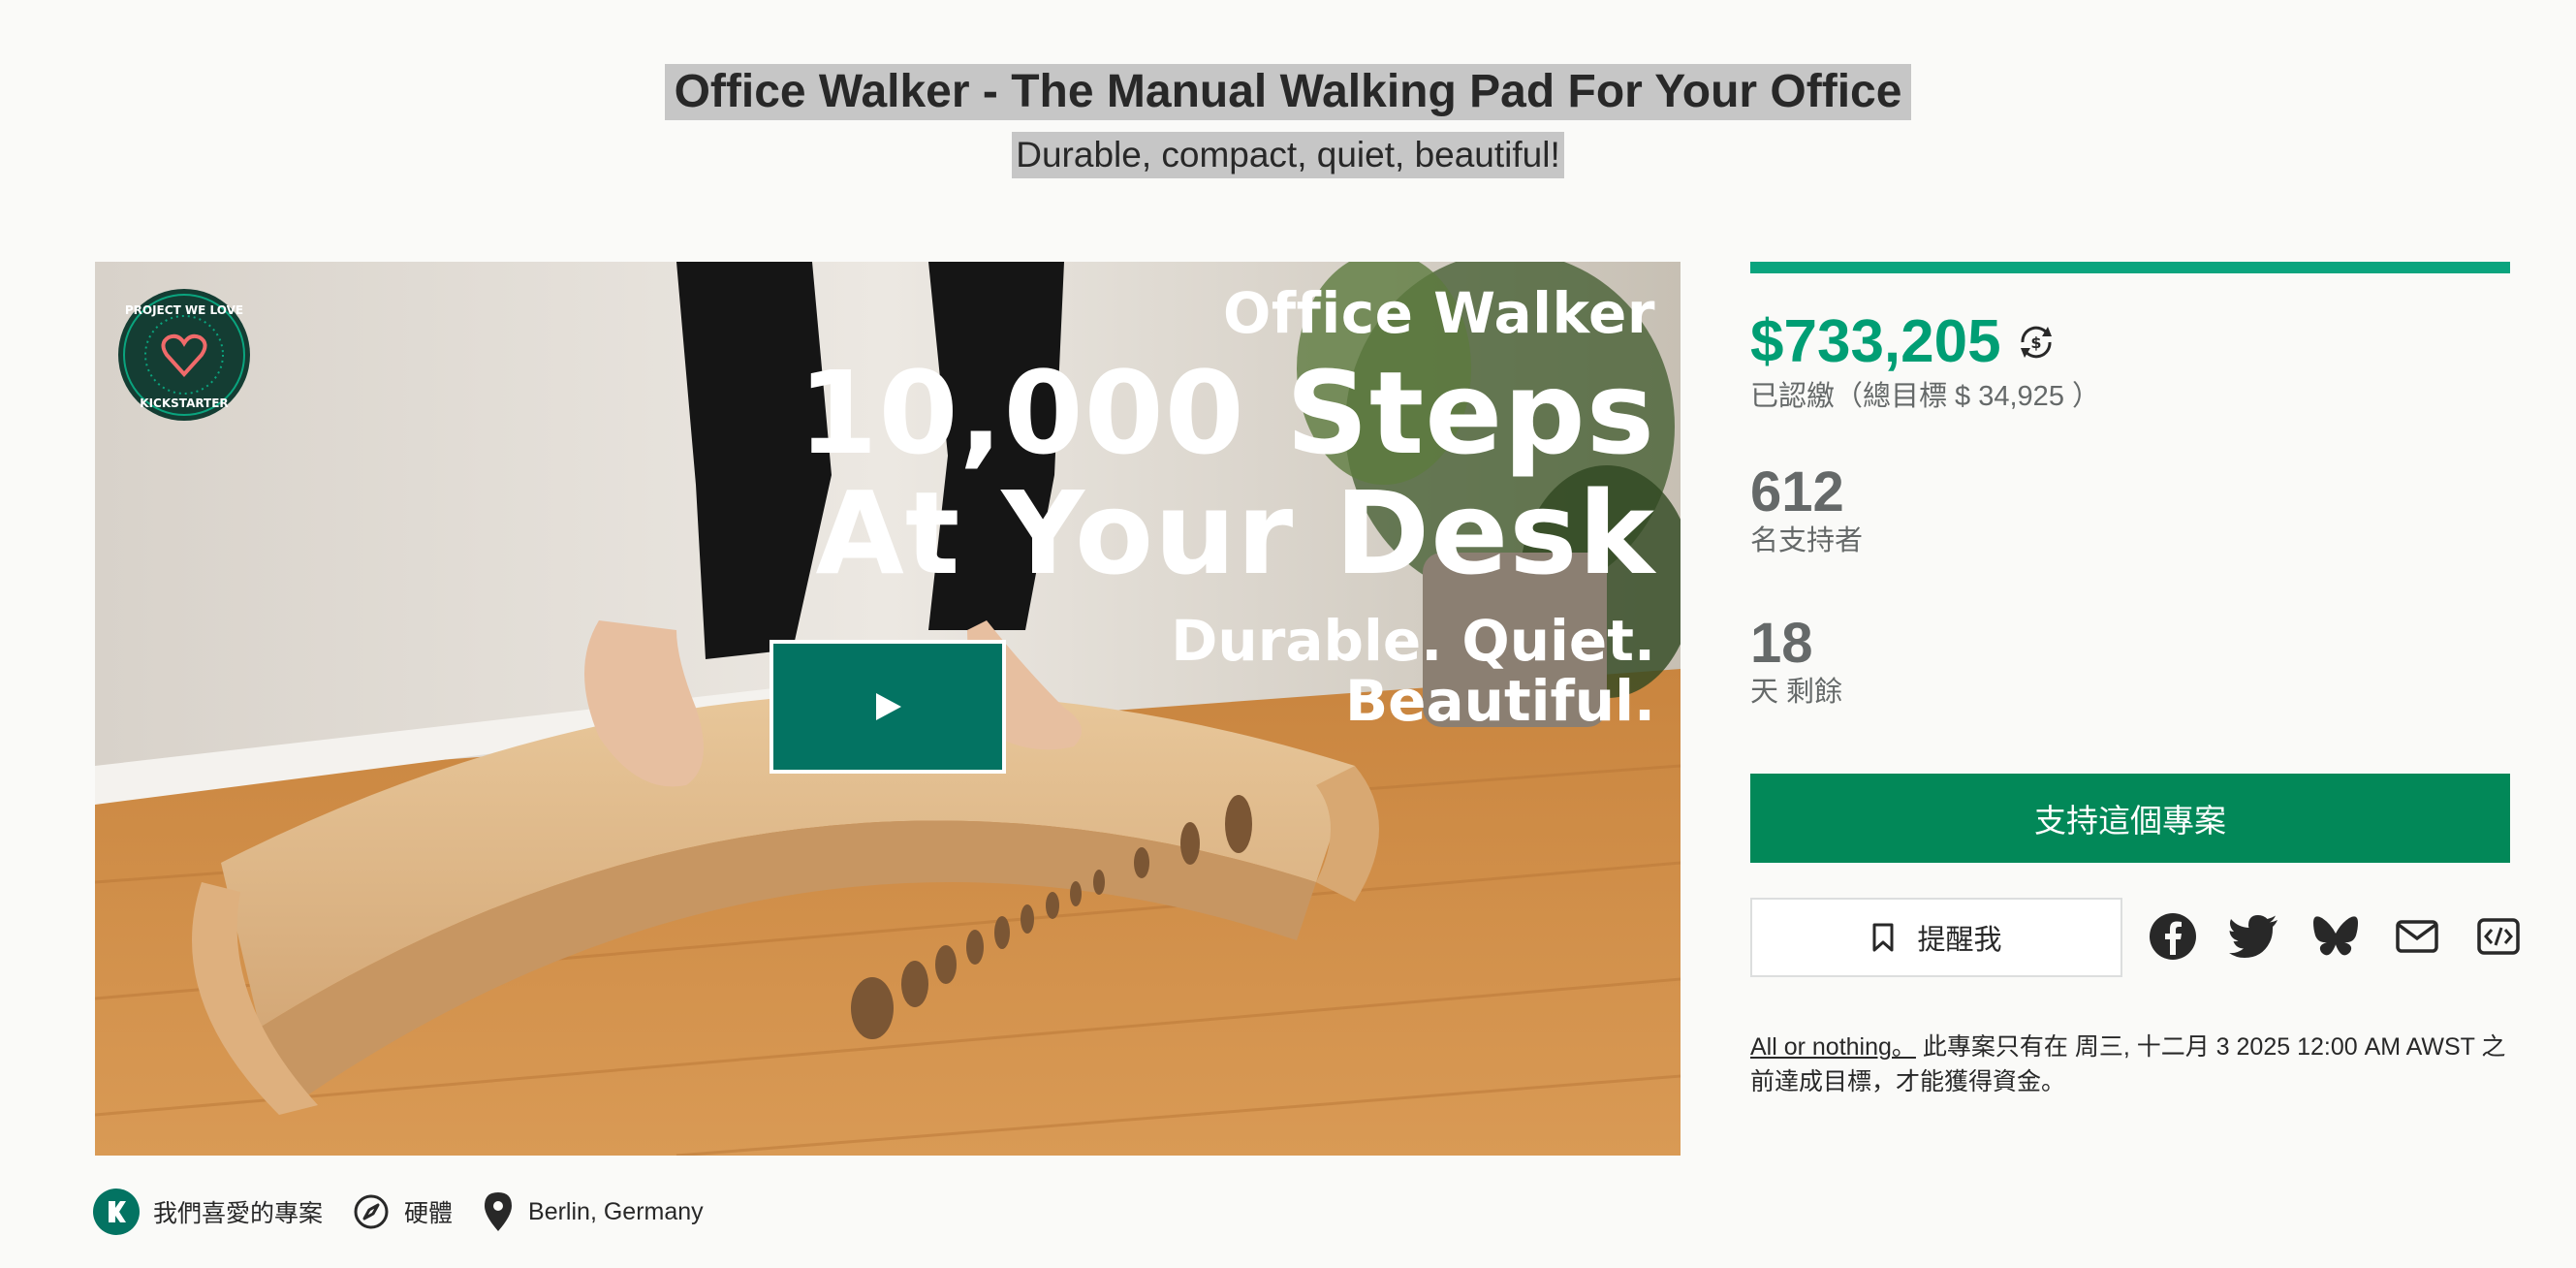 Image resolution: width=2576 pixels, height=1268 pixels. What do you see at coordinates (184, 355) in the screenshot?
I see `project-we-love-badge: PROJECT WE LOVE KICKSTARTER` at bounding box center [184, 355].